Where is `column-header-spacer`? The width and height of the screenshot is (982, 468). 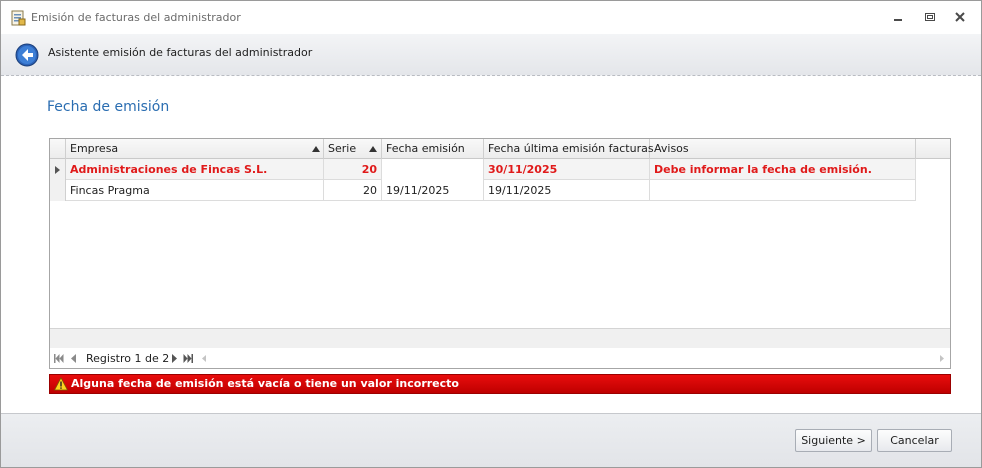 column-header-spacer is located at coordinates (933, 149).